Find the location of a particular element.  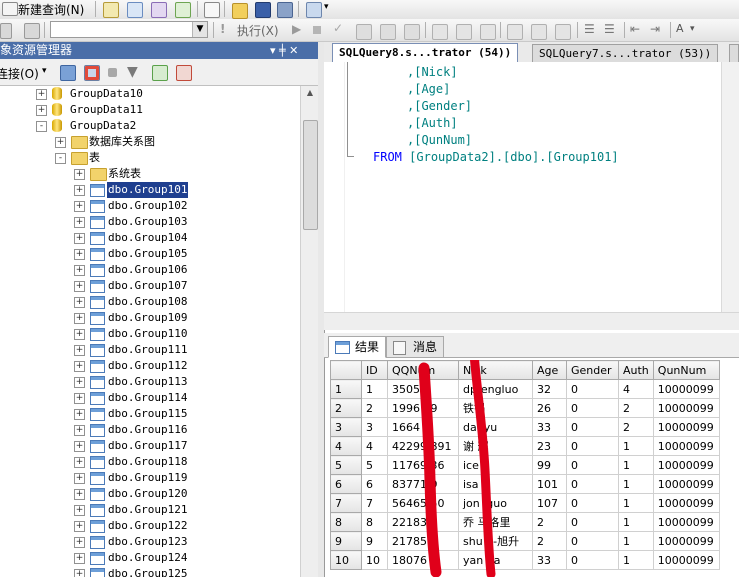

debug-play-icon: ▶ is located at coordinates (296, 29).